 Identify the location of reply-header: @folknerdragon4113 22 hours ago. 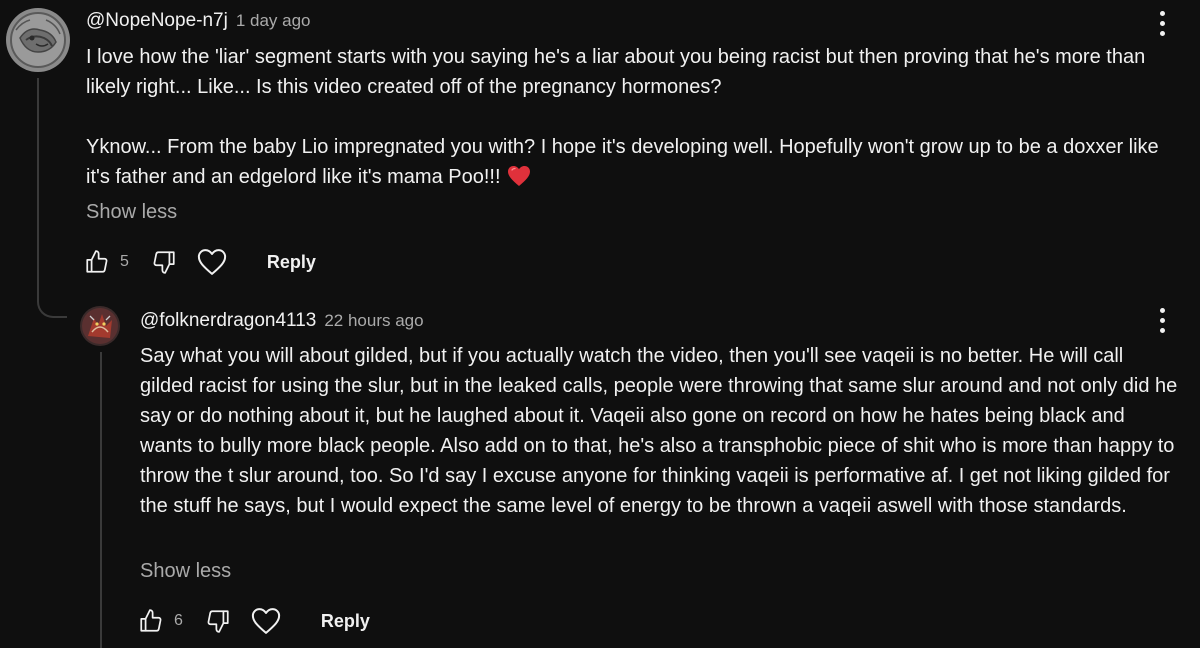
(282, 321).